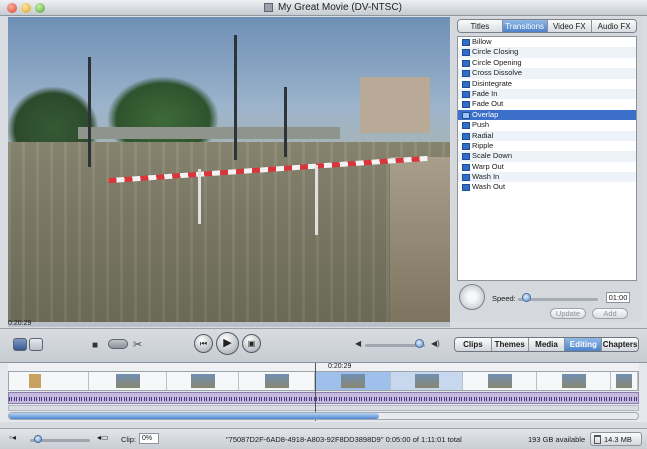  I want to click on trash-icon, so click(597, 439).